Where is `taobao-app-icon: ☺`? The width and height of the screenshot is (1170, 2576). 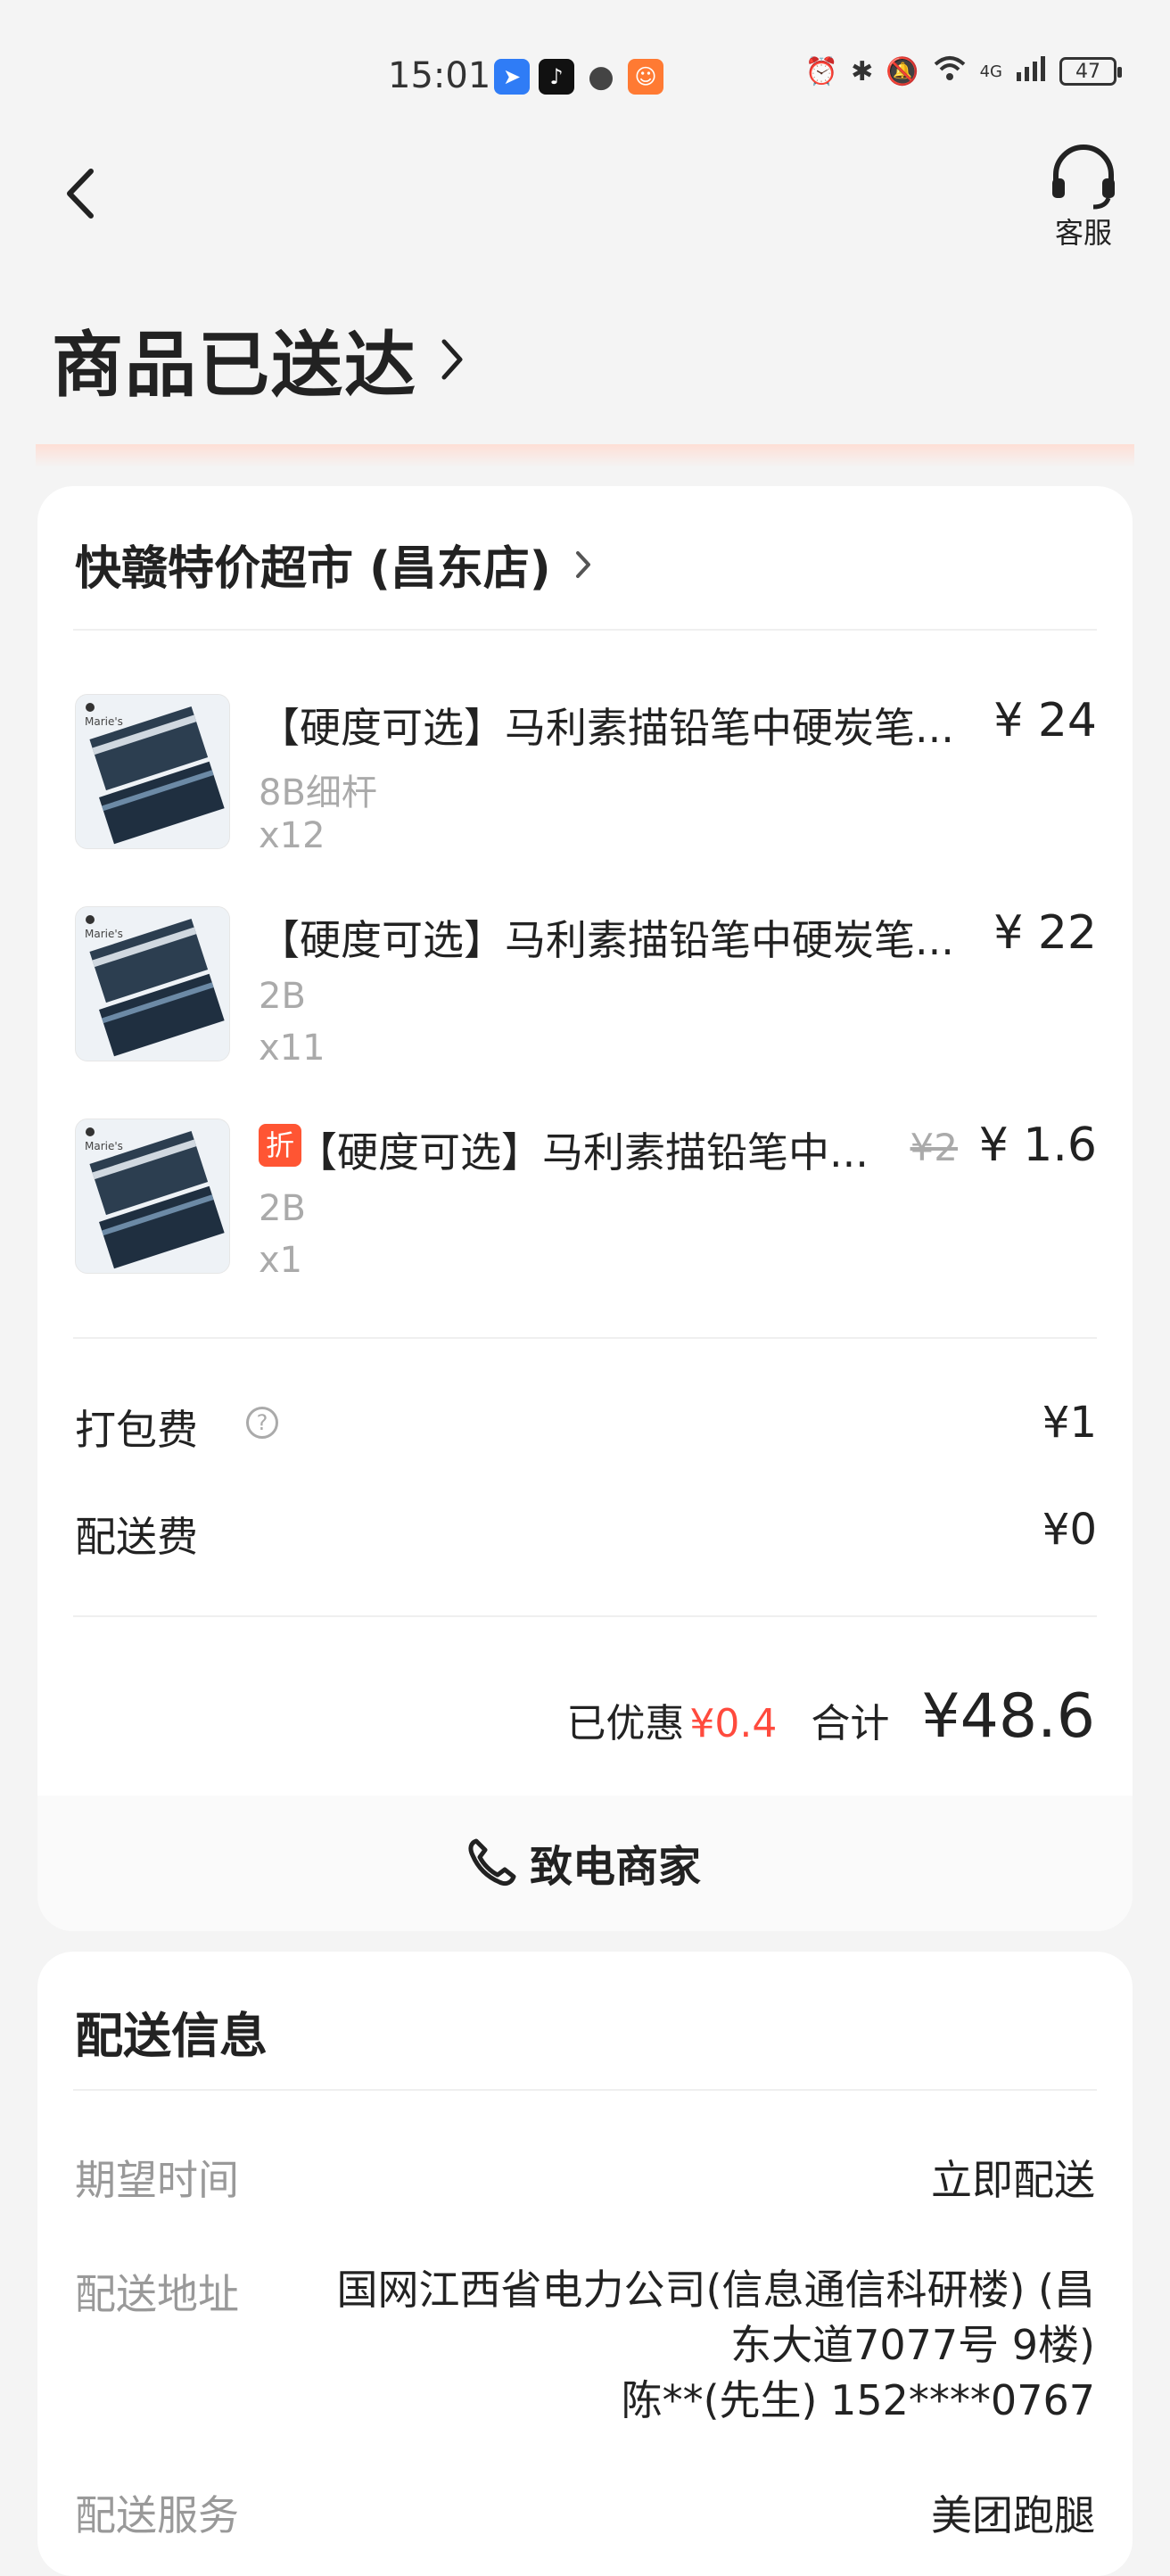 taobao-app-icon: ☺ is located at coordinates (645, 77).